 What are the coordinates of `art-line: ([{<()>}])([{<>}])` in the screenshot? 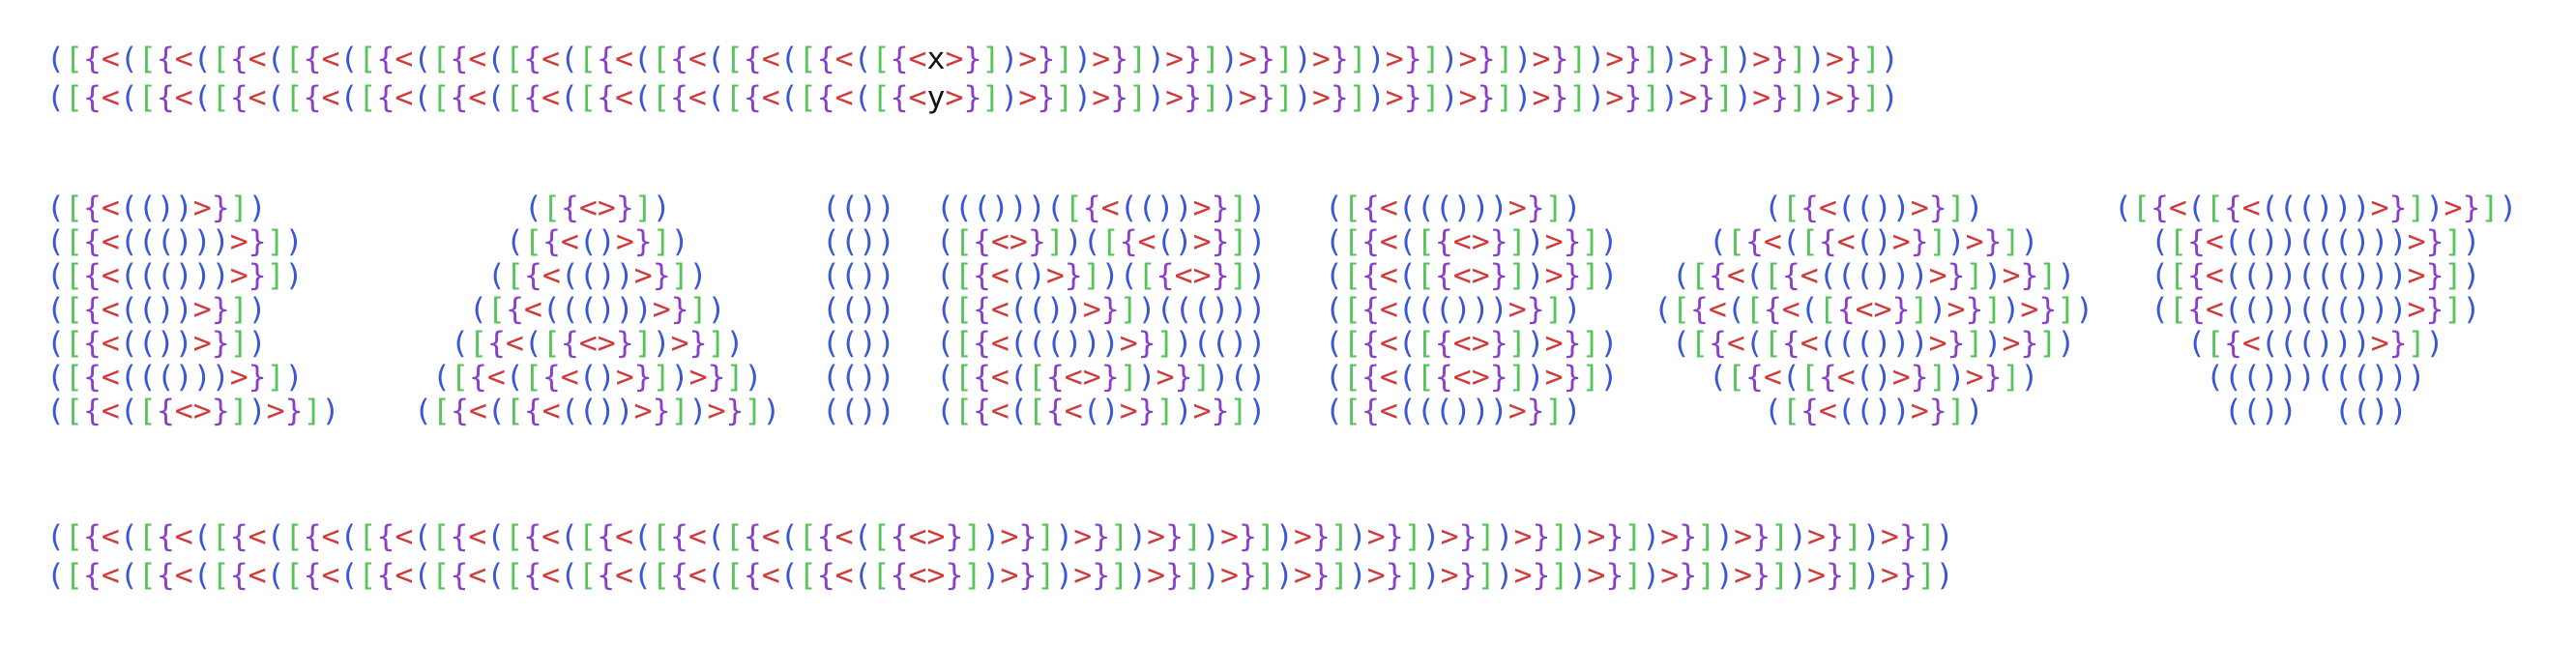 It's located at (1101, 275).